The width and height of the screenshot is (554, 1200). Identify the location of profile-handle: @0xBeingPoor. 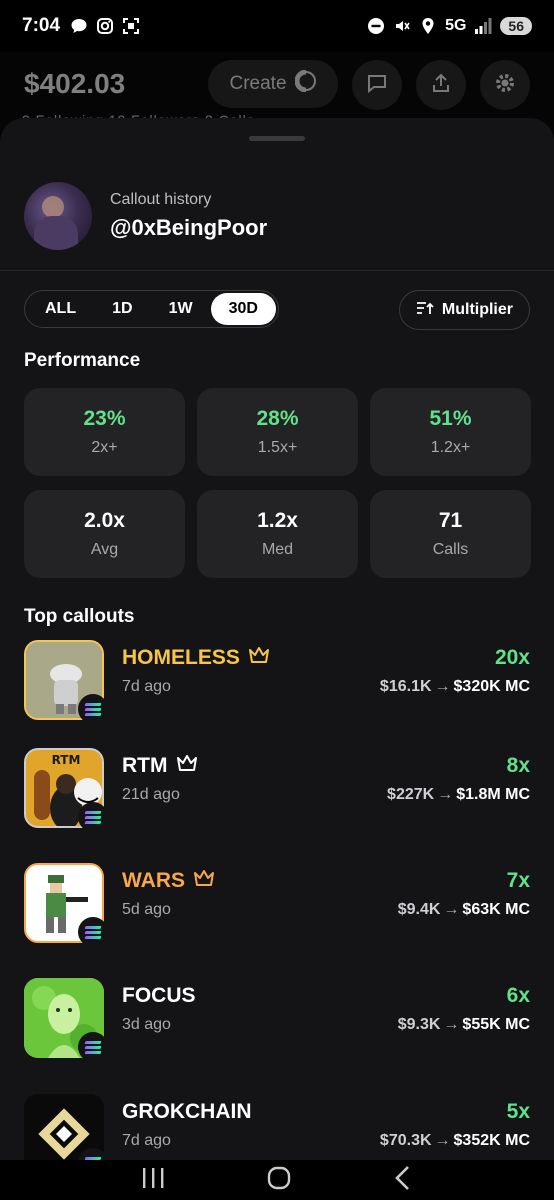
(189, 227).